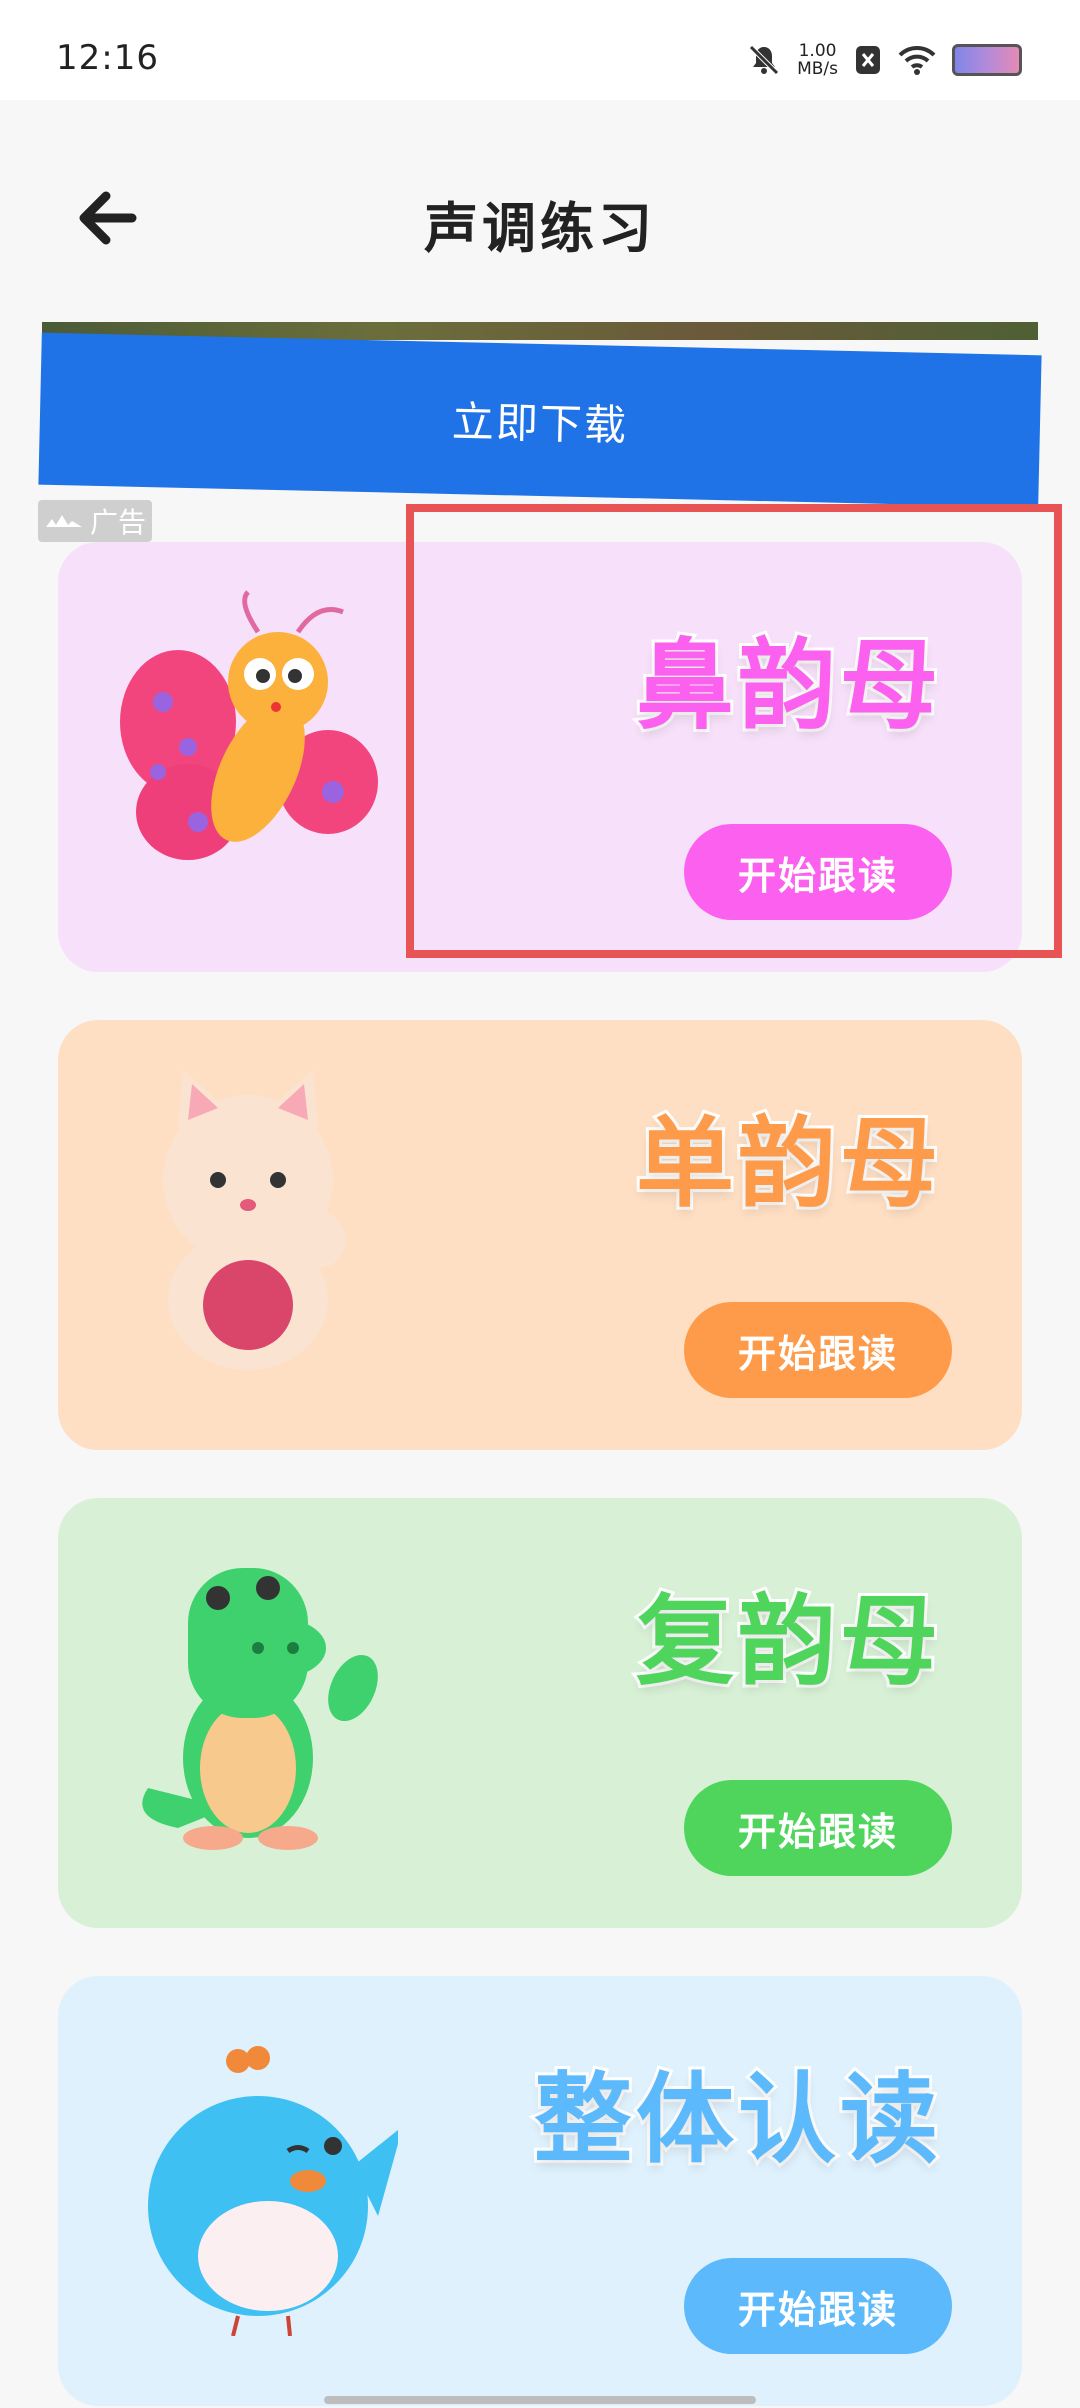  Describe the element at coordinates (254, 1220) in the screenshot. I see `cat-mascot-icon` at that location.